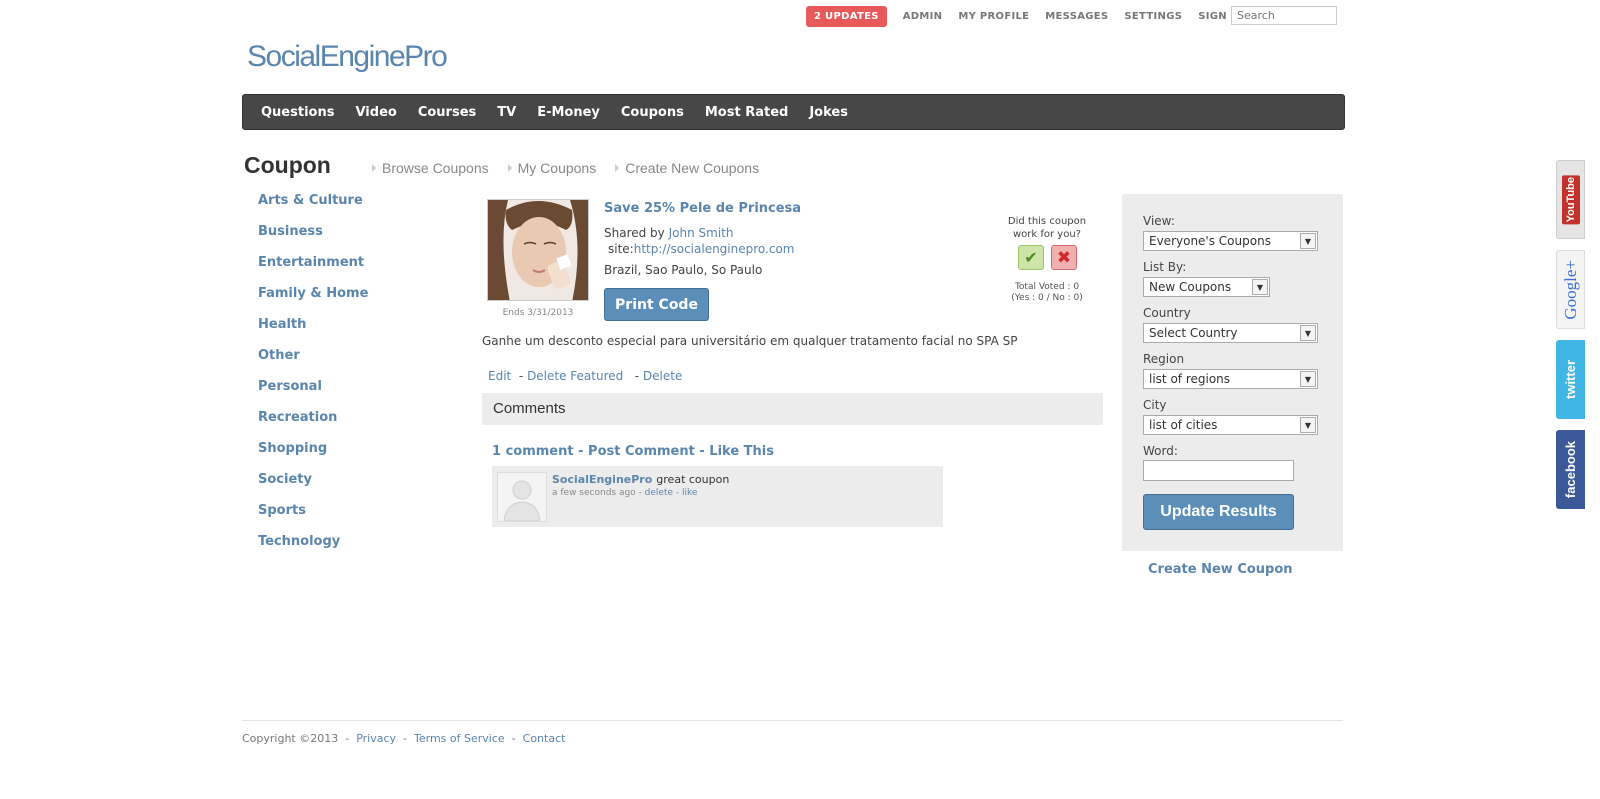 This screenshot has width=1600, height=799. Describe the element at coordinates (1284, 15) in the screenshot. I see `search-input` at that location.